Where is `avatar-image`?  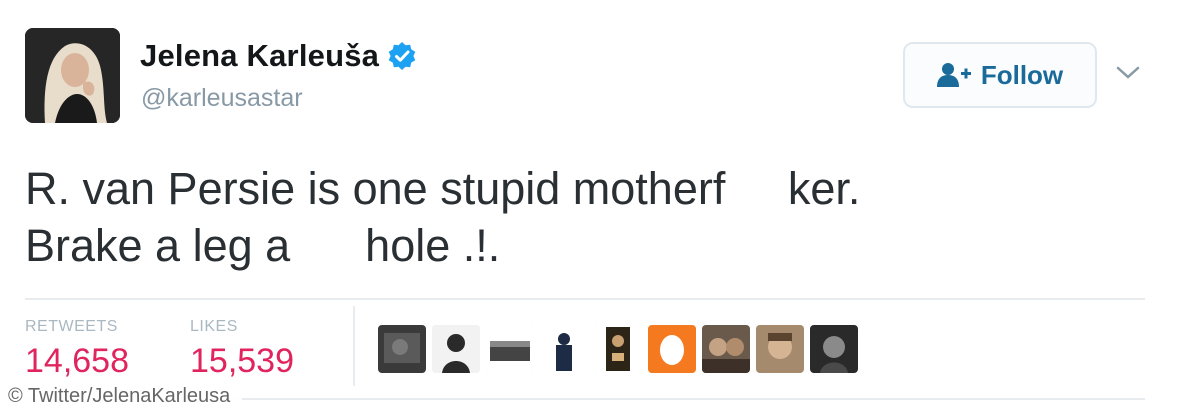 avatar-image is located at coordinates (72, 75).